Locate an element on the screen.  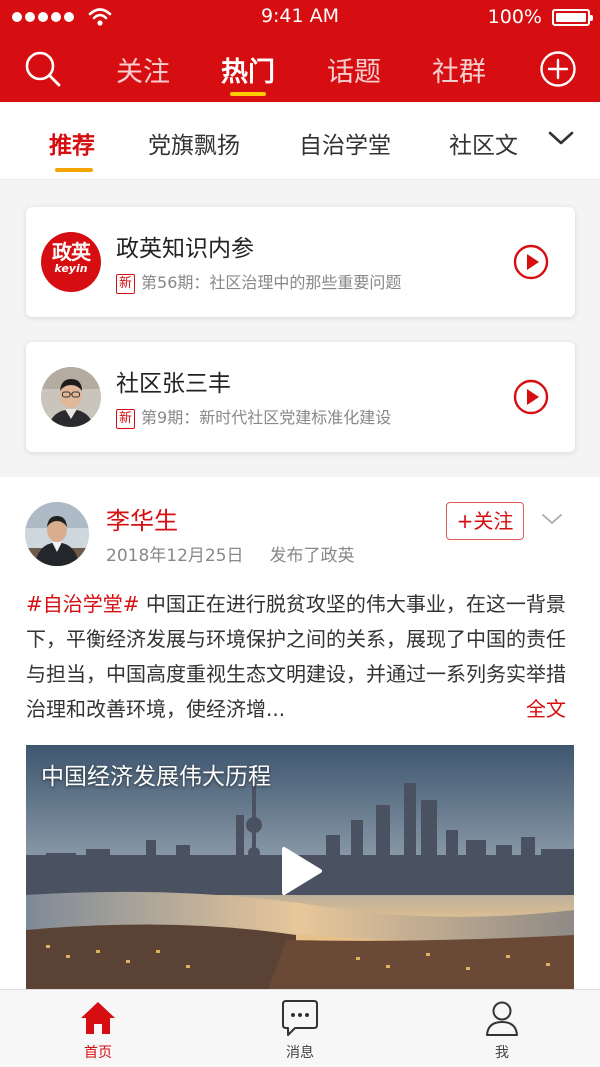
podcast-card: 政英 keyin 政英知识内参 新第56期：社区治理中的那些重要问题 is located at coordinates (300, 262).